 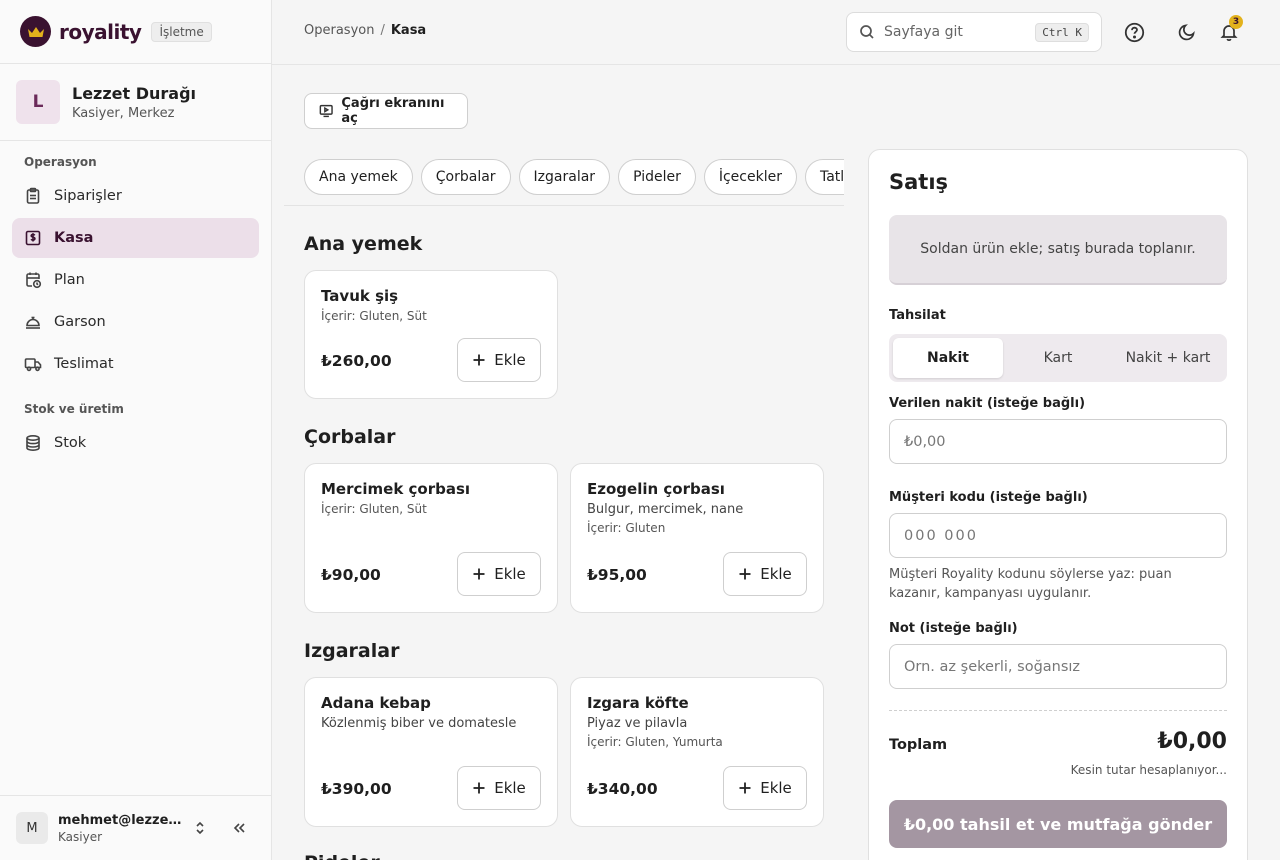 What do you see at coordinates (919, 182) in the screenshot?
I see `sale-title: Satış` at bounding box center [919, 182].